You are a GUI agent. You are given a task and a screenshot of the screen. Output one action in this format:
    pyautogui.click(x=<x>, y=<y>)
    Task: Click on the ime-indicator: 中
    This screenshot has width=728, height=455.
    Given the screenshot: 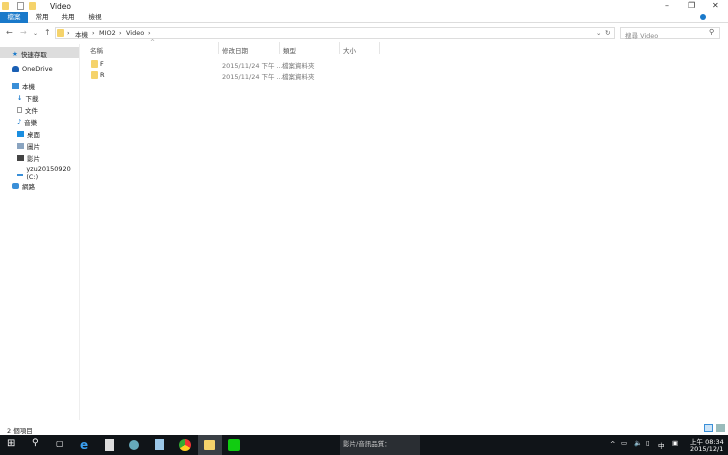 What is the action you would take?
    pyautogui.click(x=661, y=445)
    